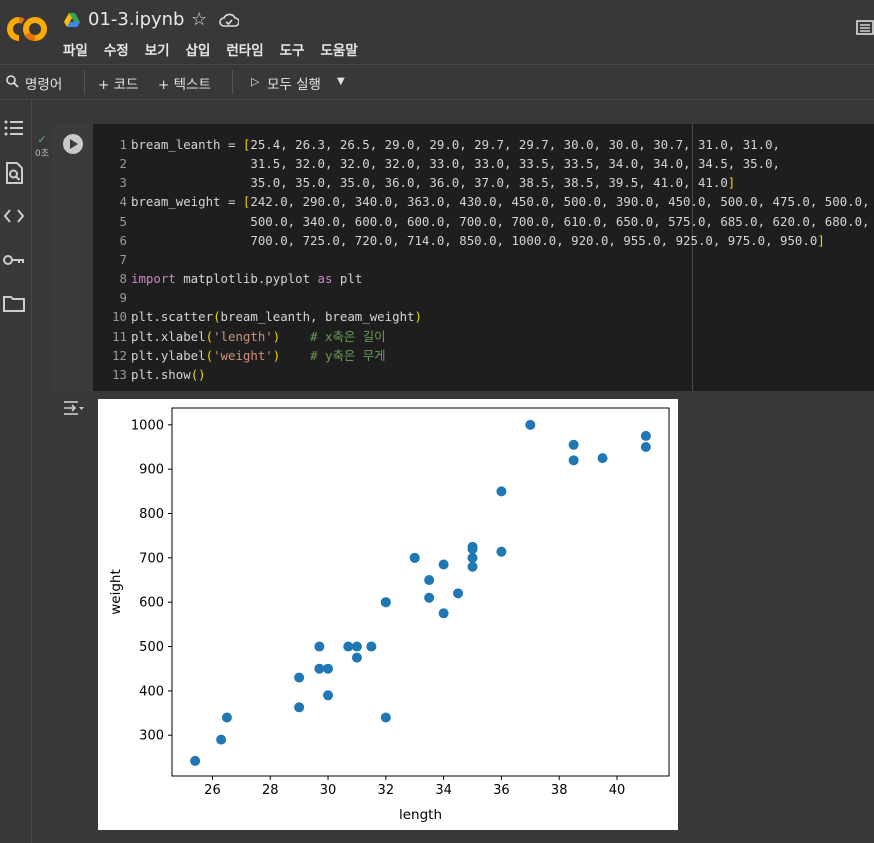  Describe the element at coordinates (75, 49) in the screenshot. I see `menu-file: 파일` at that location.